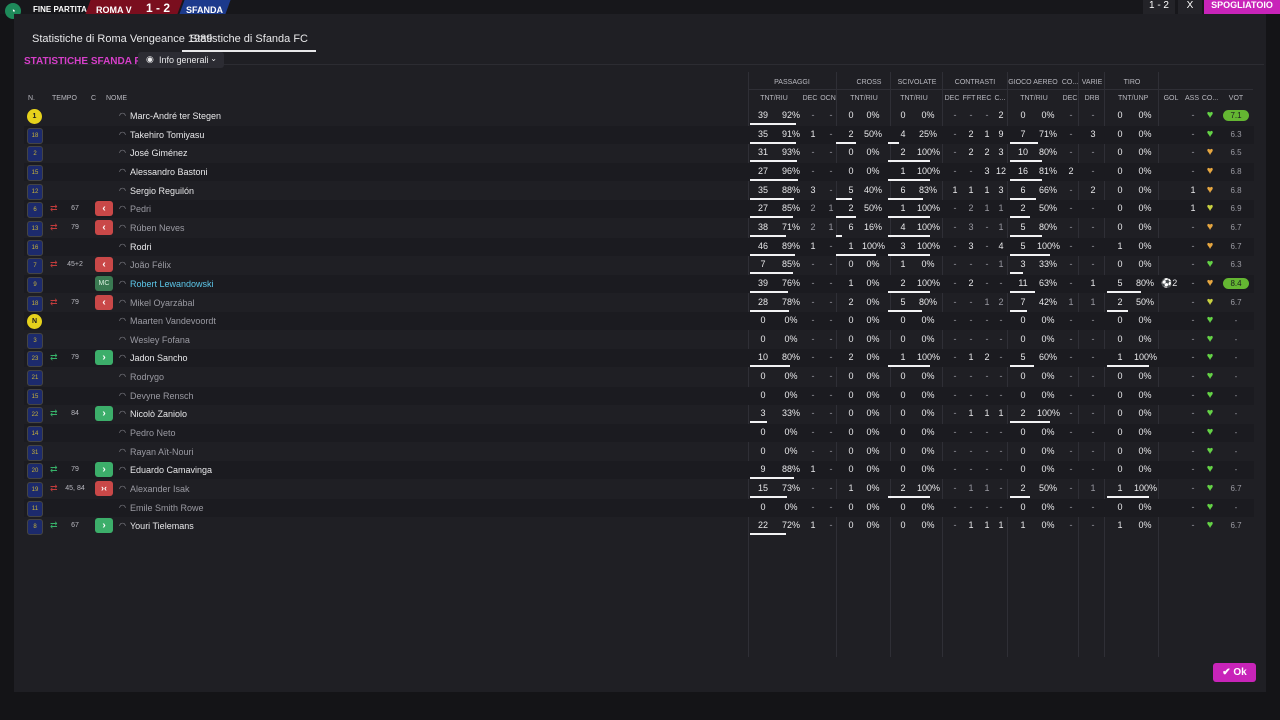 This screenshot has height=720, width=1280. Describe the element at coordinates (903, 245) in the screenshot. I see `stat-st: 3` at that location.